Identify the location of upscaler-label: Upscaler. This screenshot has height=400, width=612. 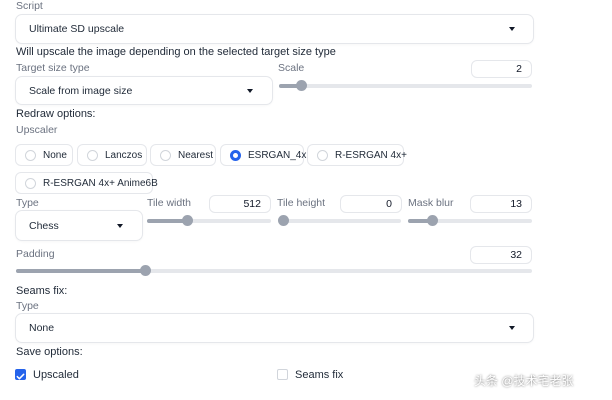
(37, 130).